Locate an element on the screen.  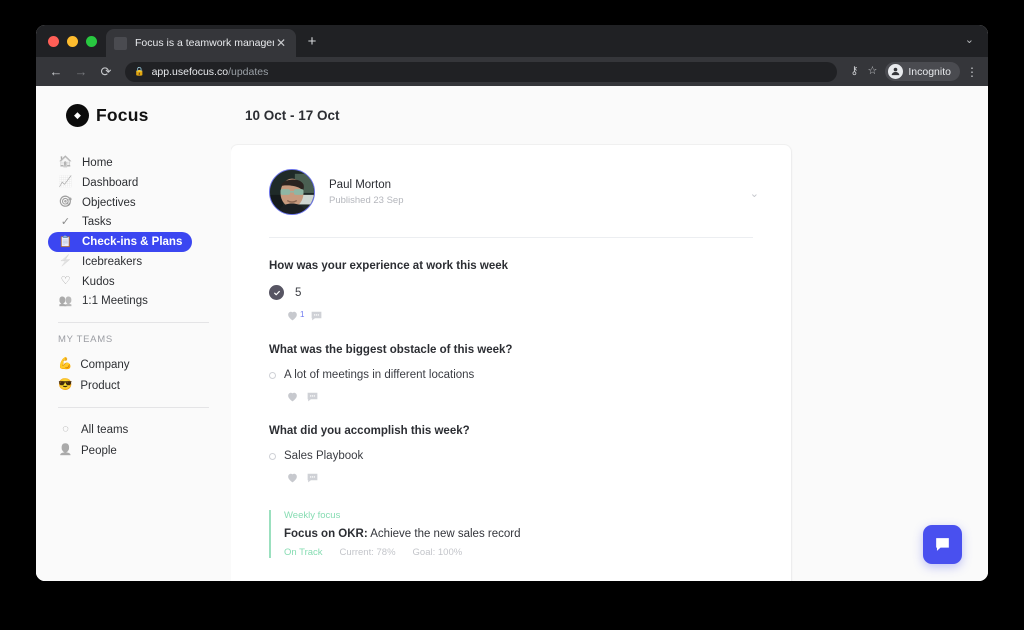
like-count: 1 is located at coordinates (302, 315).